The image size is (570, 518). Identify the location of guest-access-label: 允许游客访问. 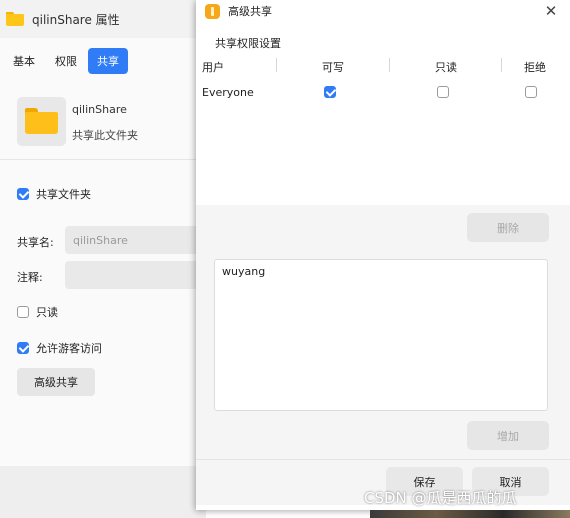
(69, 348).